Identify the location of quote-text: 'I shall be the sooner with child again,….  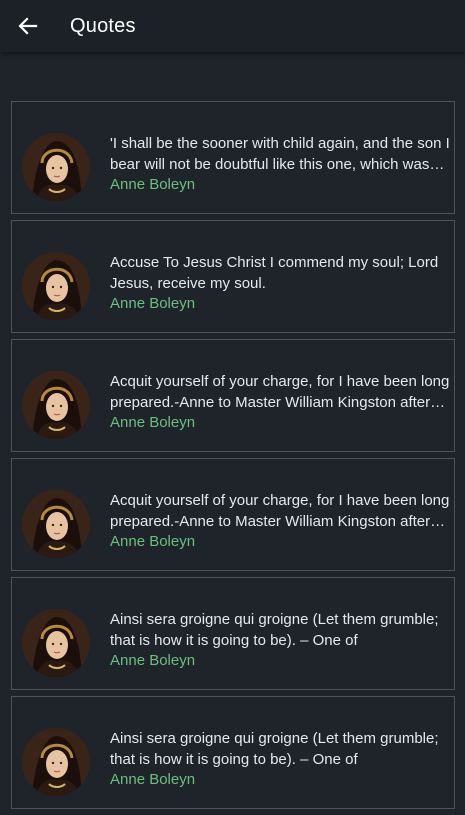
(280, 154).